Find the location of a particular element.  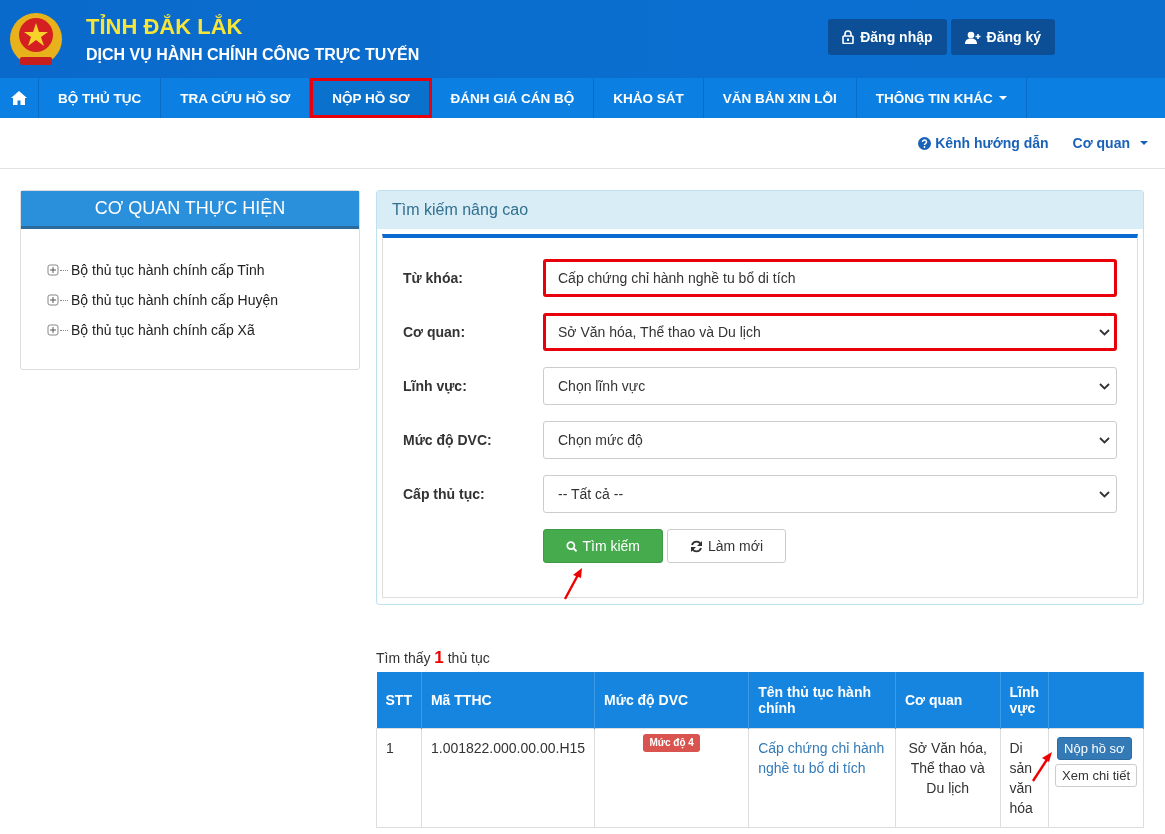

nav-item: ĐÁNH GIÁ CÁN BỘ is located at coordinates (513, 98).